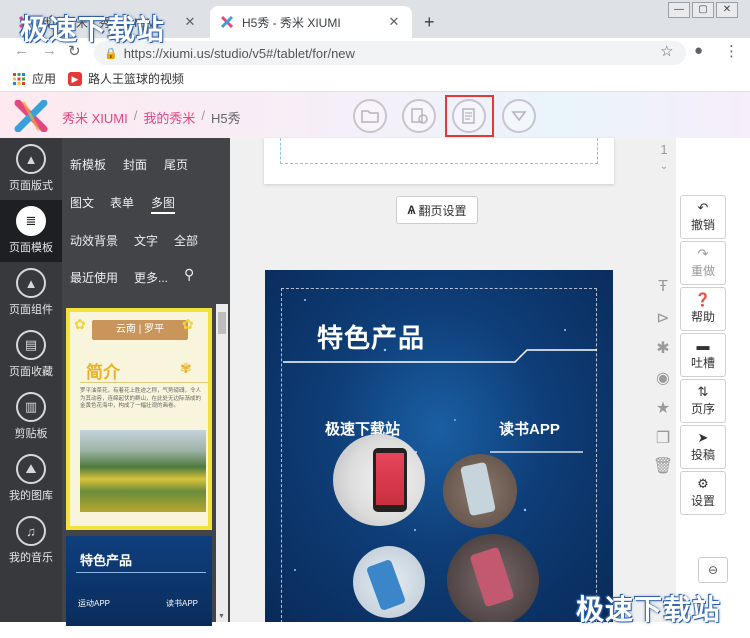 This screenshot has width=750, height=638. I want to click on new-tab-button: +, so click(429, 22).